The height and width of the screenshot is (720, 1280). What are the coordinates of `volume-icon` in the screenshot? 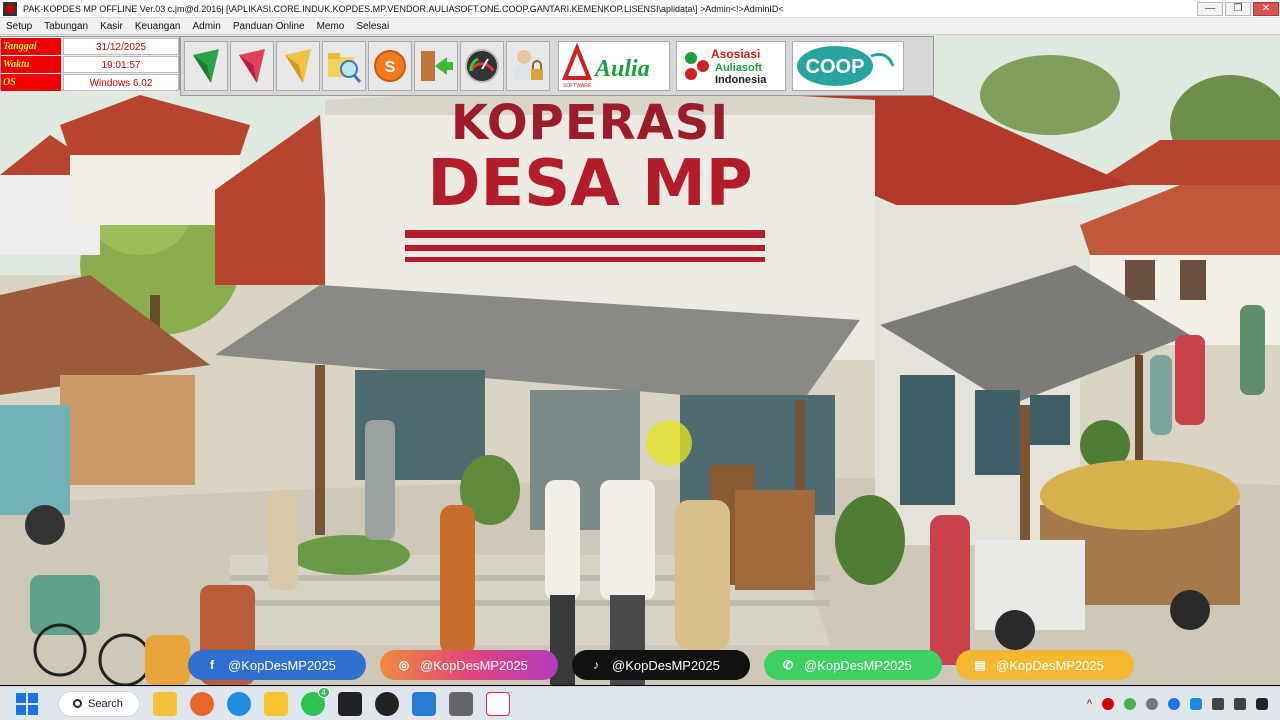 It's located at (1240, 703).